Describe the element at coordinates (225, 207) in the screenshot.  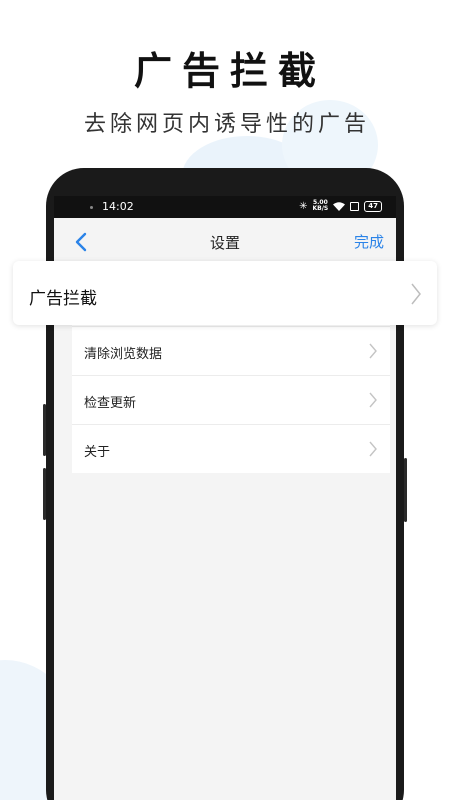
I see `status-bar: 14:02 ✳ 5.00 KB/S 47` at that location.